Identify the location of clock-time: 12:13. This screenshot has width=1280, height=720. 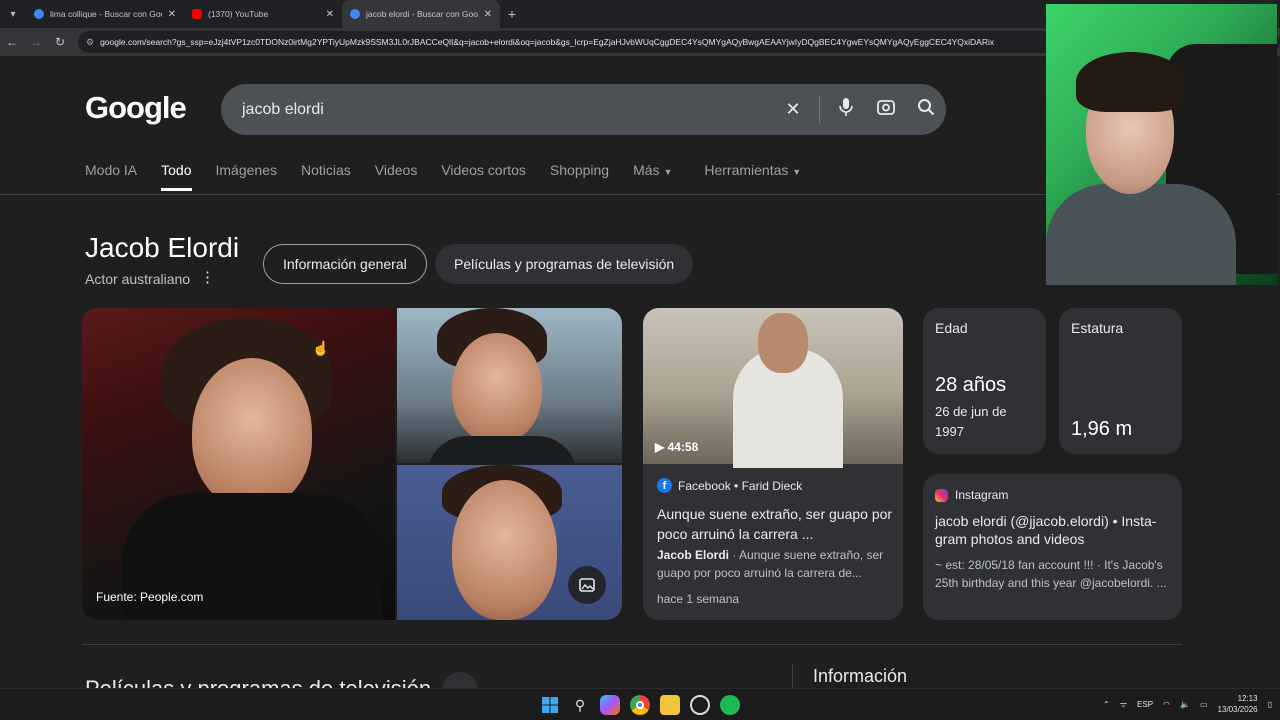
(1247, 698).